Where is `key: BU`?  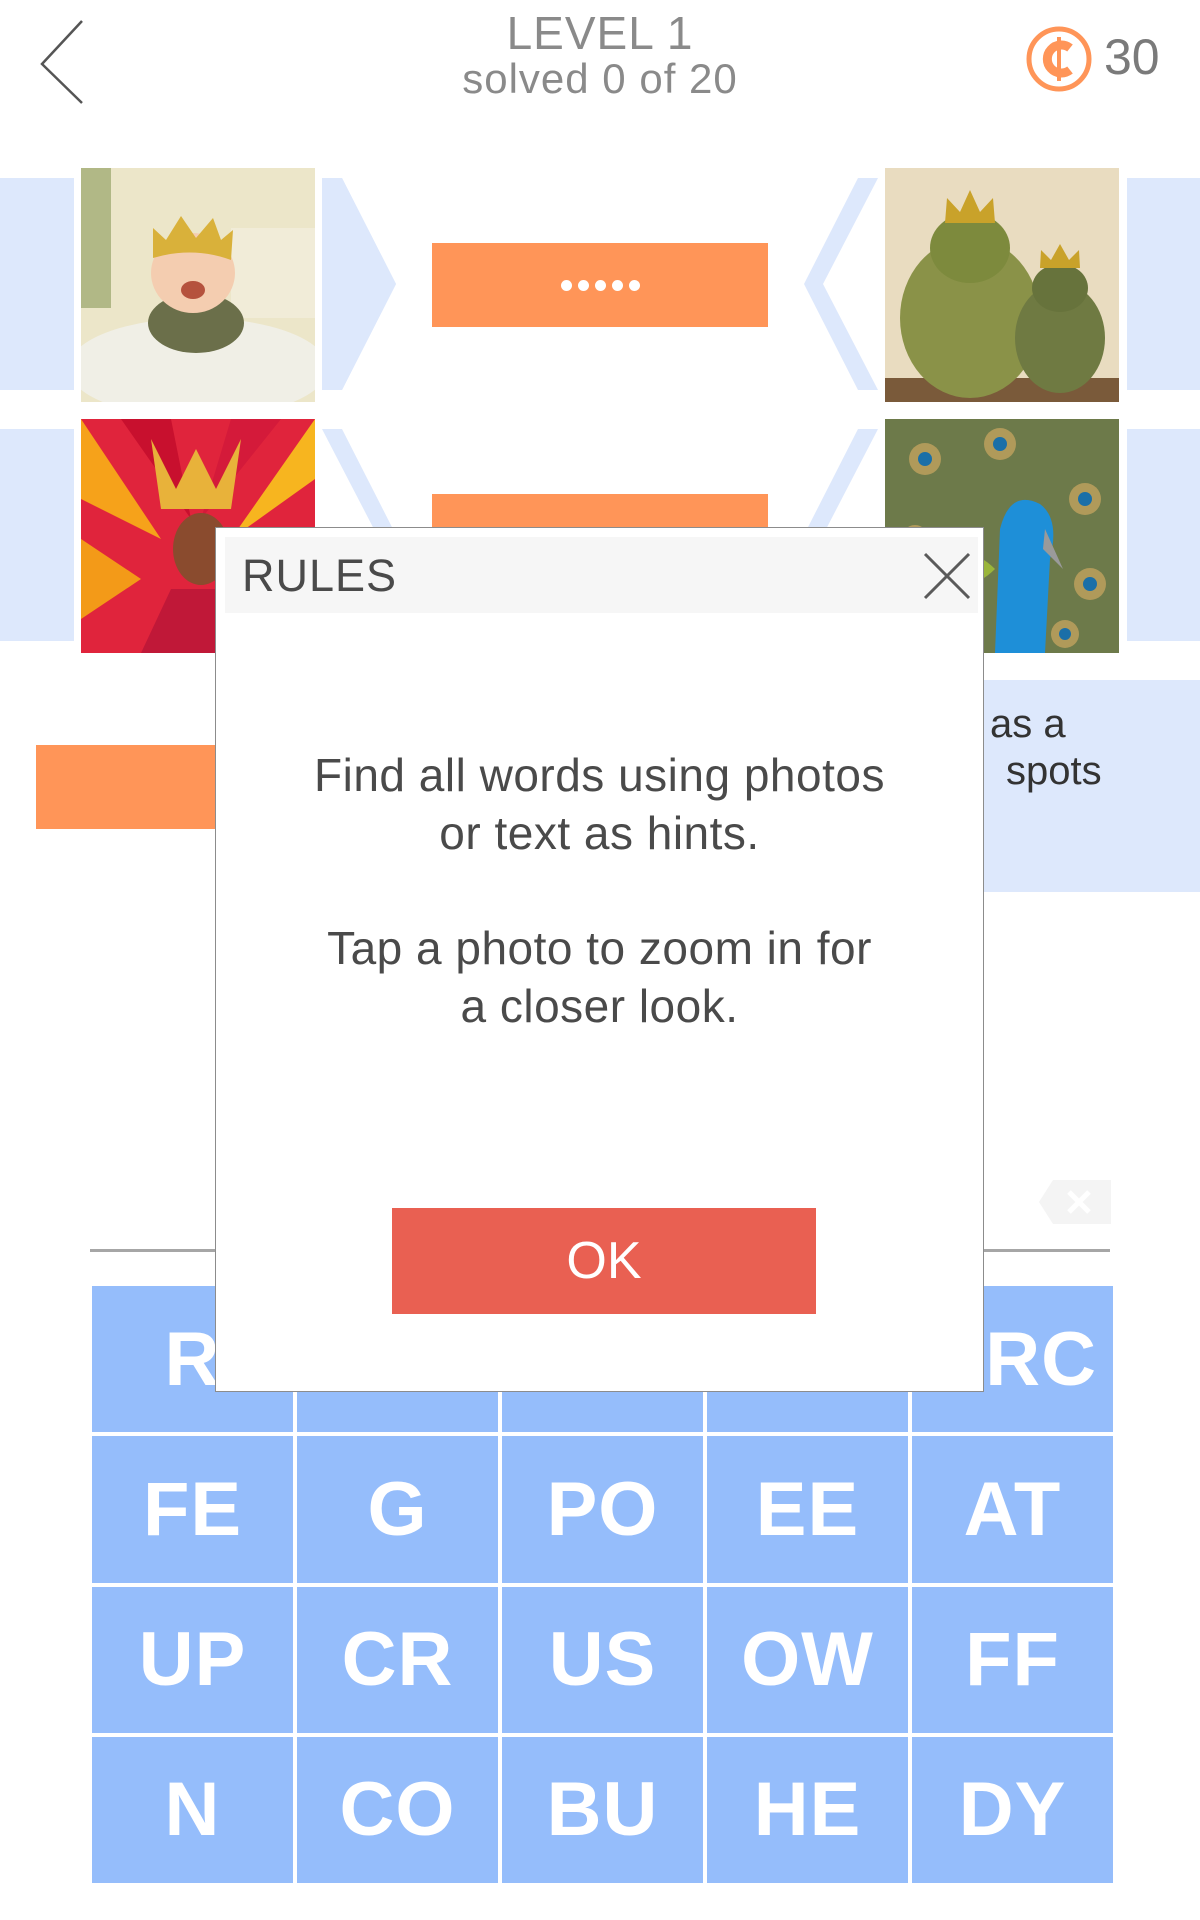
key: BU is located at coordinates (602, 1809).